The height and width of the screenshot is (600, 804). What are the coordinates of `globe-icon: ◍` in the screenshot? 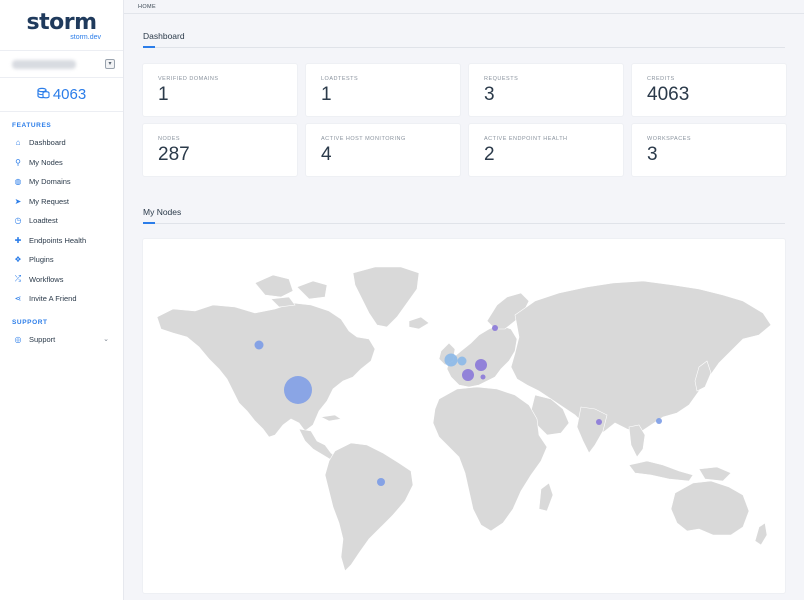 It's located at (18, 182).